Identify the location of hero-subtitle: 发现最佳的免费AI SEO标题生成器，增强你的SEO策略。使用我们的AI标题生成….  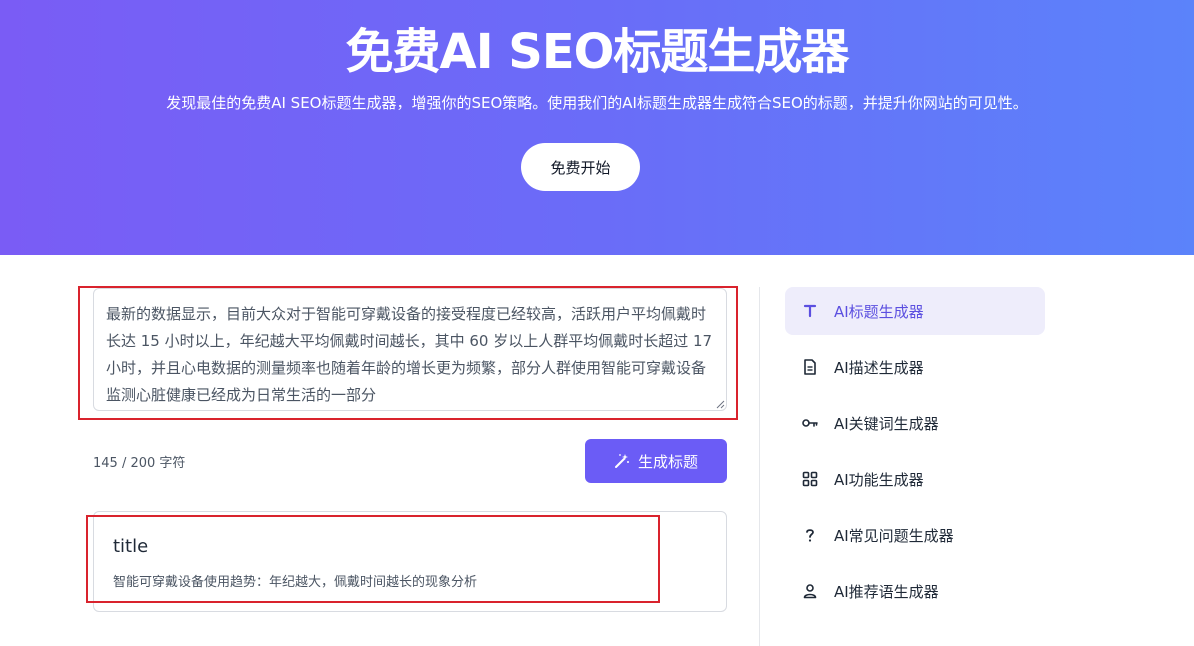
(597, 103).